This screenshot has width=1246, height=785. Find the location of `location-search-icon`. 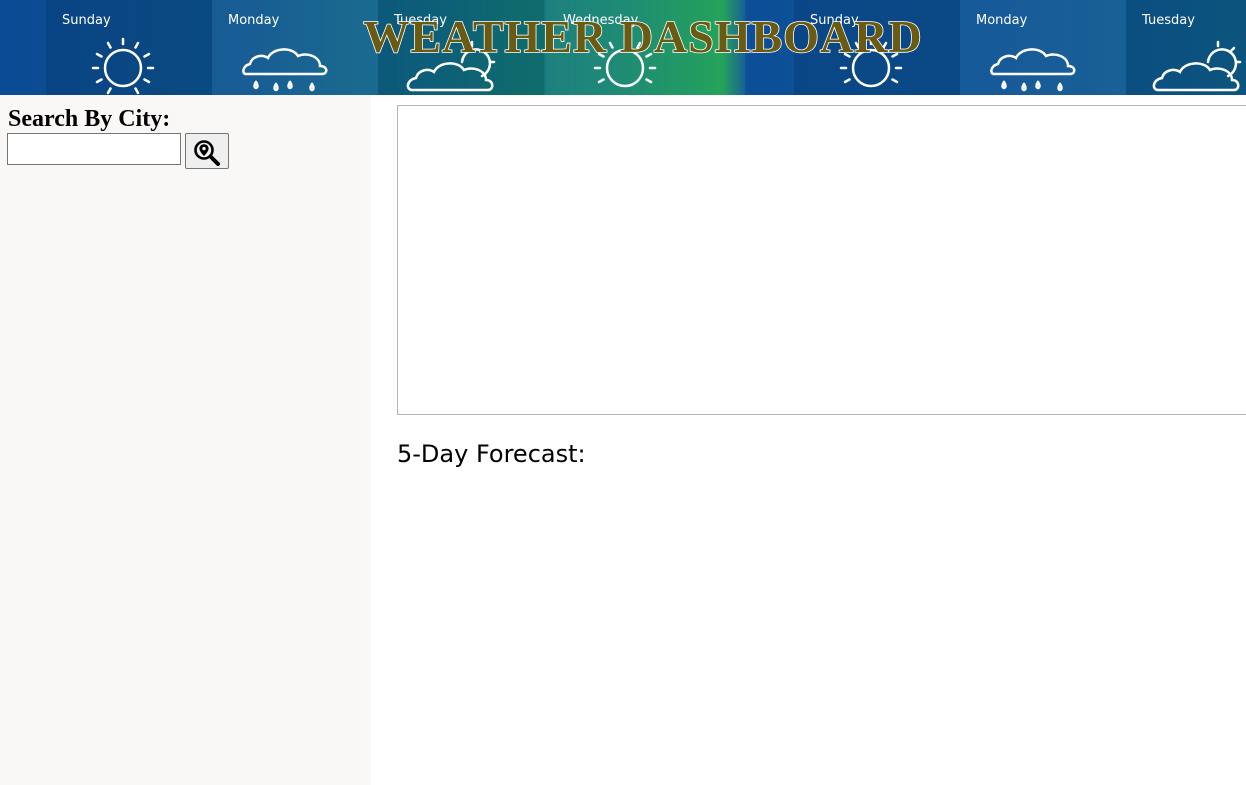

location-search-icon is located at coordinates (207, 152).